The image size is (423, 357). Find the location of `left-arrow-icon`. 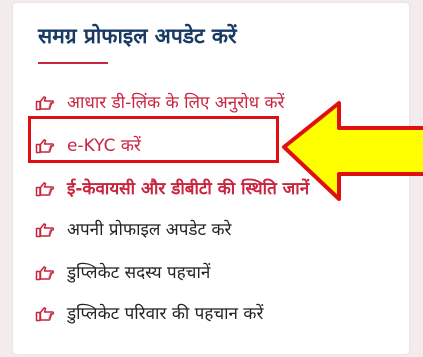

left-arrow-icon is located at coordinates (352, 151).